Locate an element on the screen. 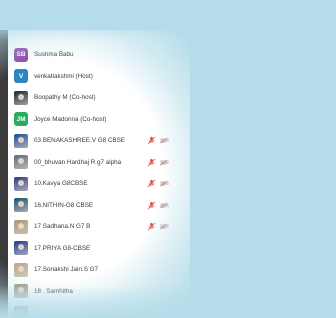 The image size is (336, 318). participant-row: 10.Kavya G8CBSE is located at coordinates (99, 184).